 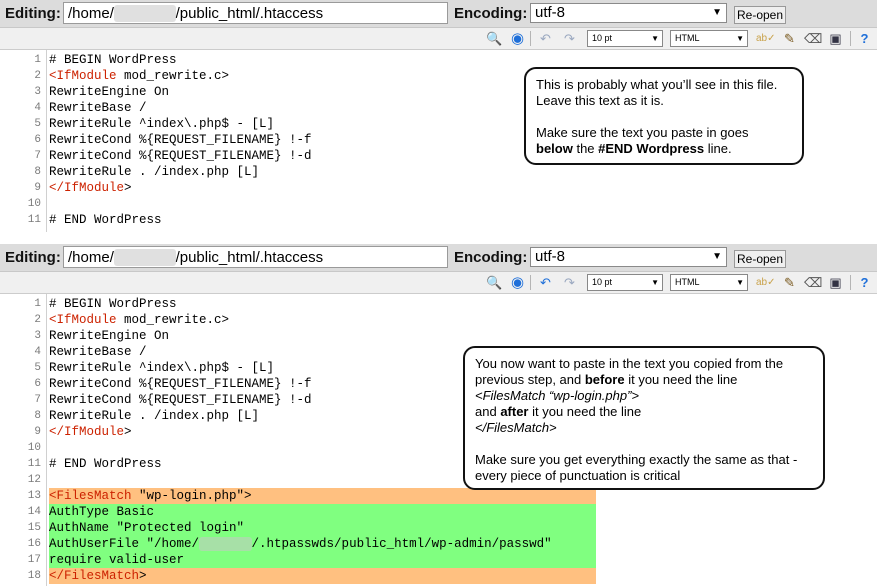 I want to click on callout-bold: below, so click(x=554, y=148).